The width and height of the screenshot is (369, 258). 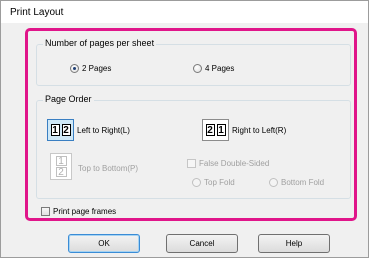 What do you see at coordinates (303, 182) in the screenshot?
I see `bottom-fold-label: Bottom Fold` at bounding box center [303, 182].